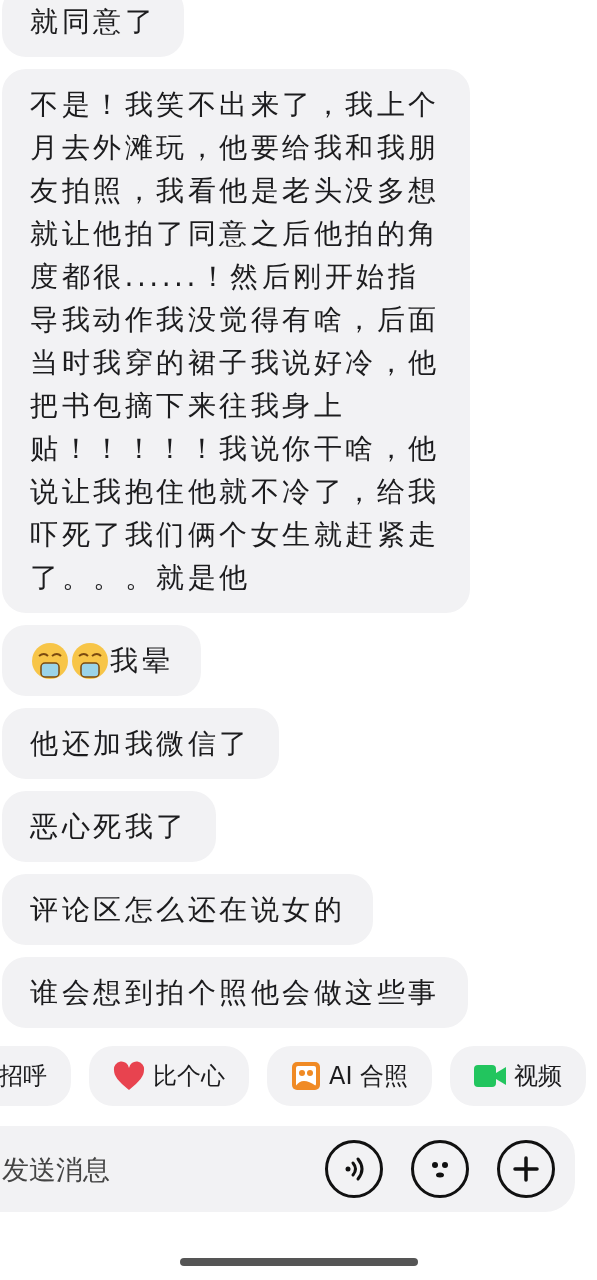 The height and width of the screenshot is (1280, 597). I want to click on quick-action-chip: 视频, so click(518, 1076).